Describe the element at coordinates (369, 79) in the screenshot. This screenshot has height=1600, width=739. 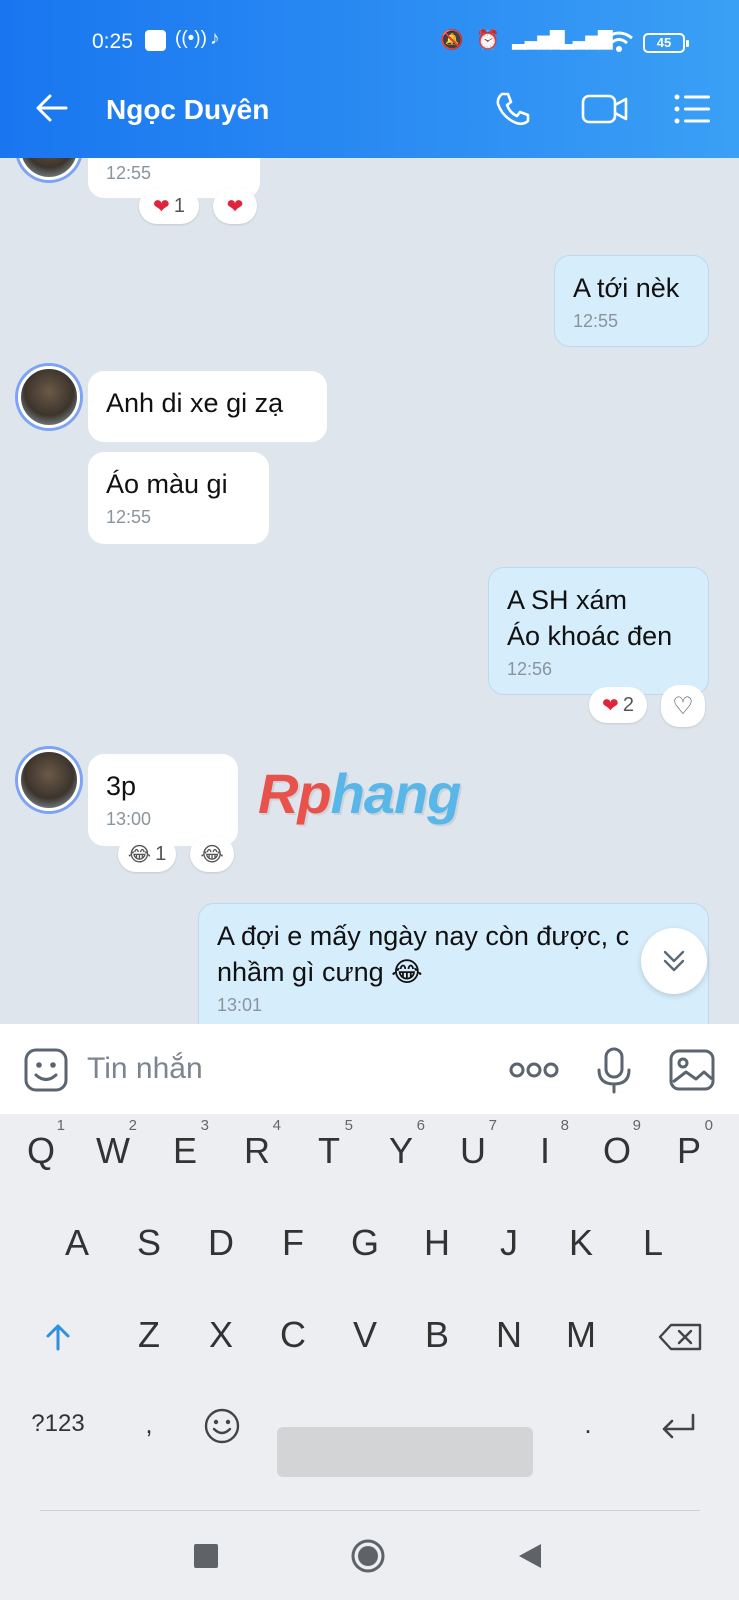
I see `top-bar: 0:25 ((•)) ♪ 🔕 ⏰ ▂▃▅▇ ▂▃▅▇ 45 Ngọc Duyên` at that location.